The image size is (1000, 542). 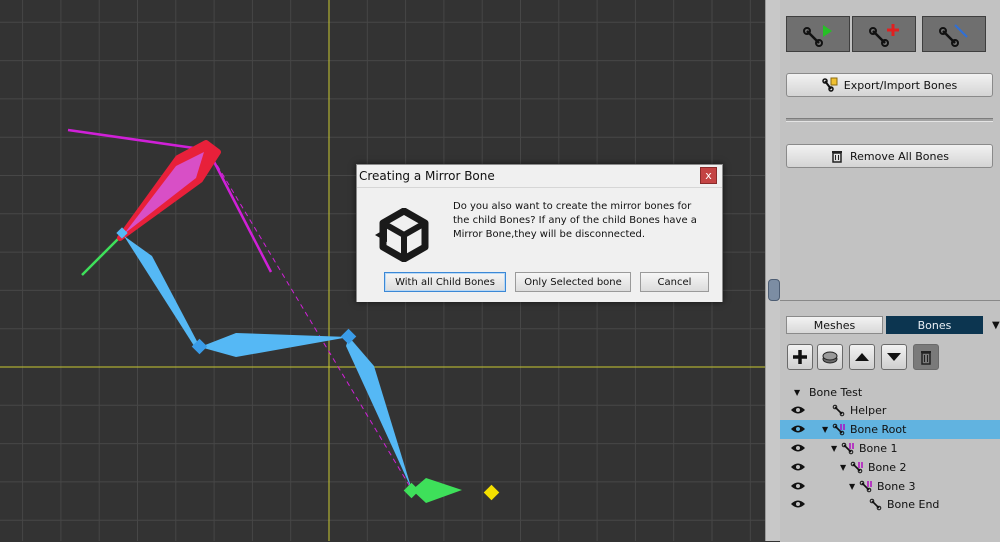 I want to click on tree-item-bone-3: ▼ Bone 3, so click(x=890, y=486).